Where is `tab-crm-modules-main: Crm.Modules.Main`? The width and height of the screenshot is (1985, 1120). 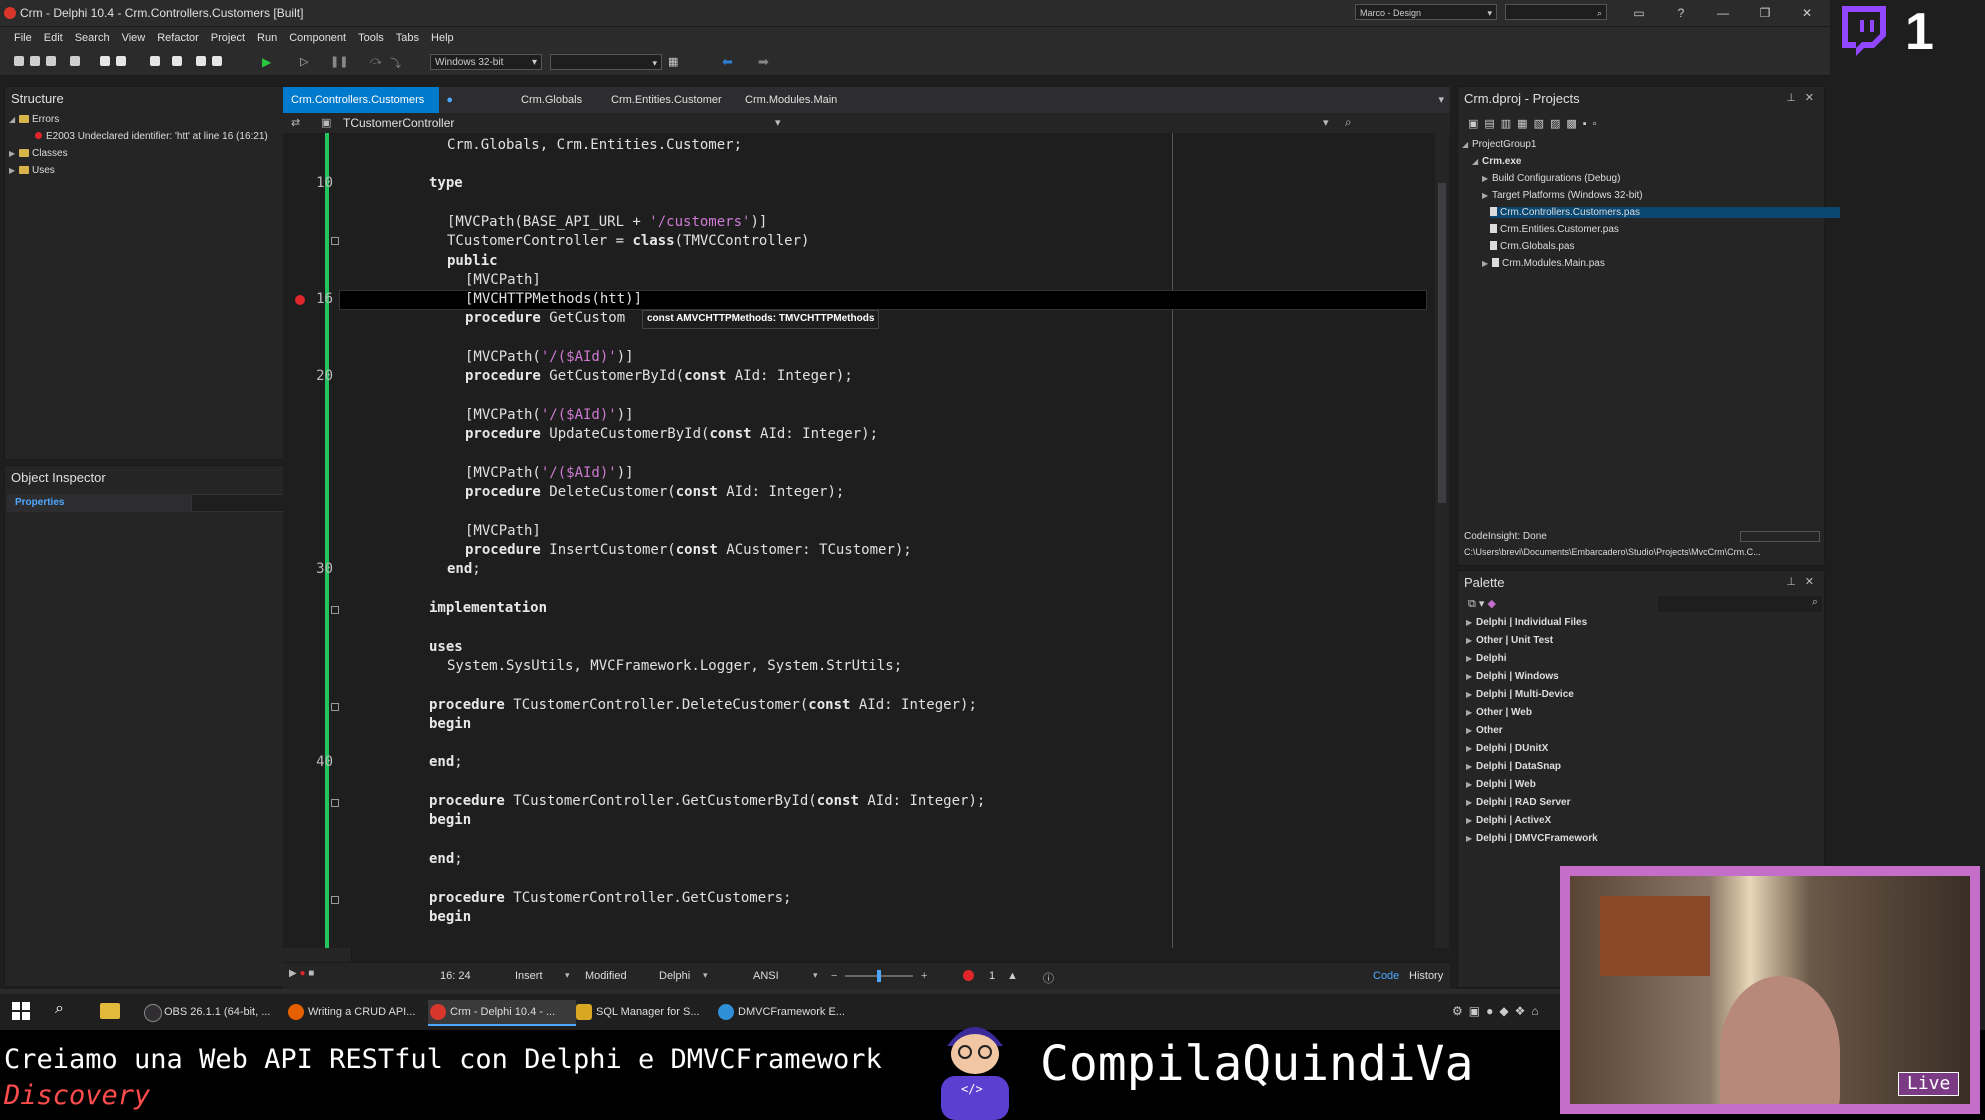 tab-crm-modules-main: Crm.Modules.Main is located at coordinates (791, 100).